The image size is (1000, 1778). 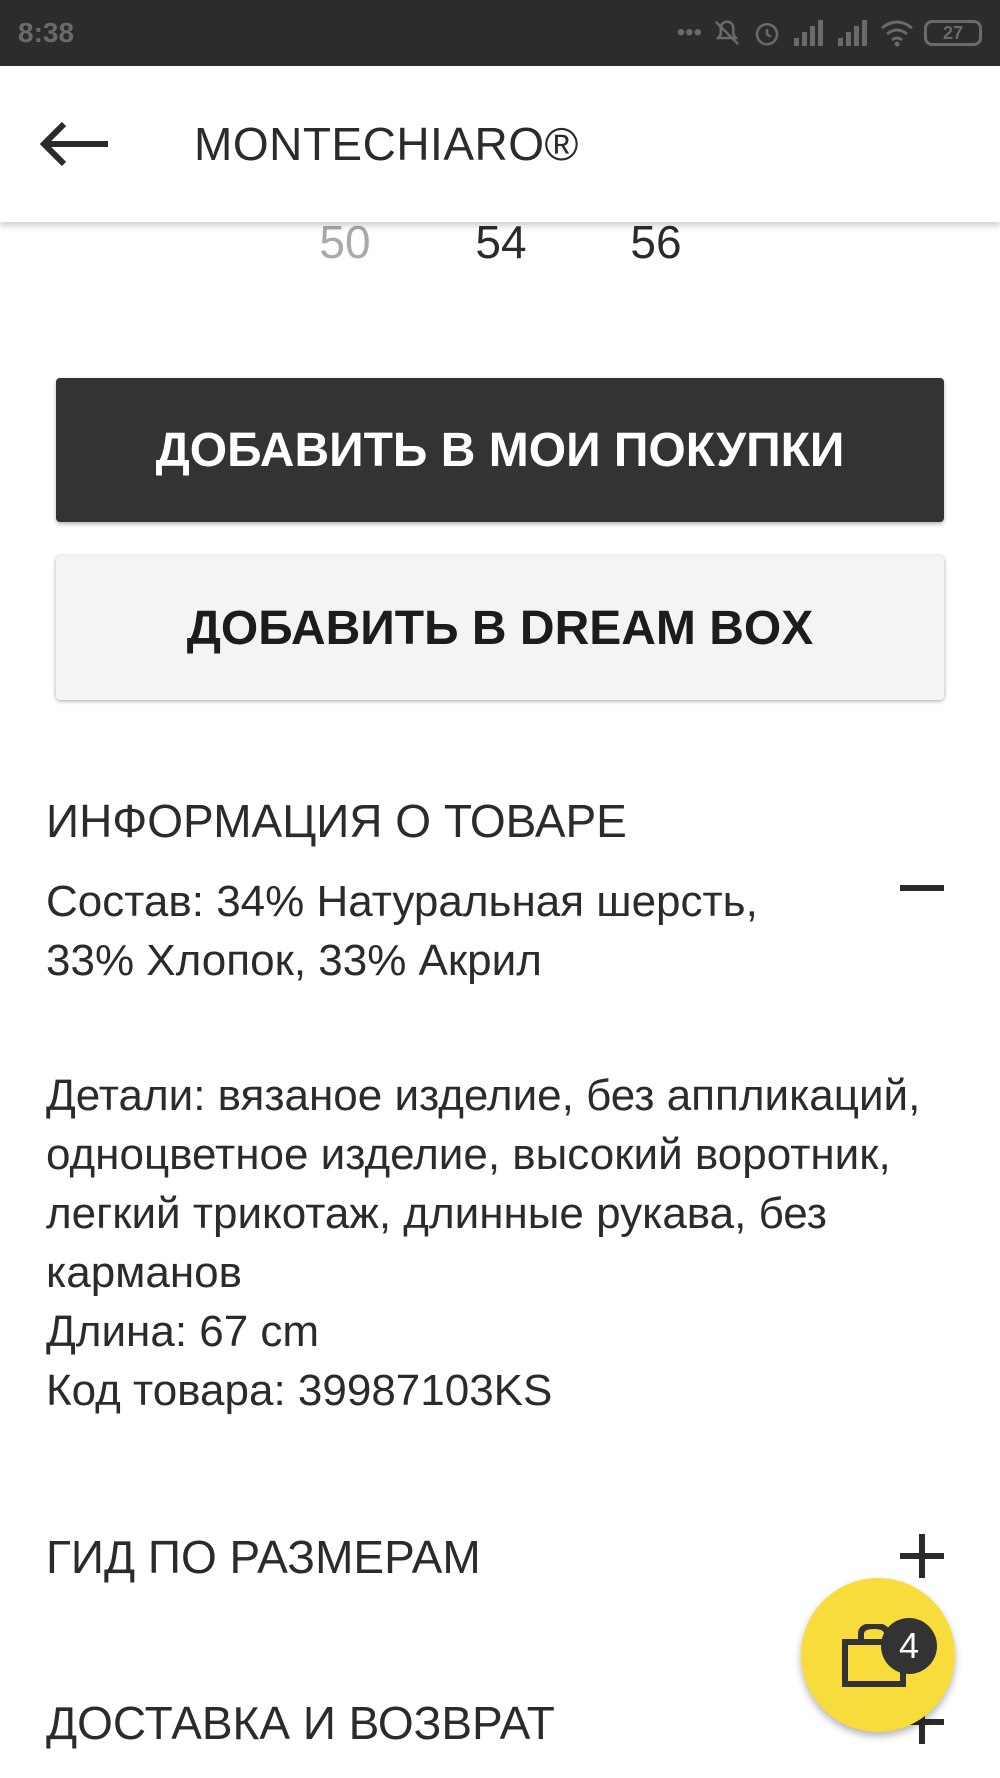 I want to click on plus-icon, so click(x=922, y=1556).